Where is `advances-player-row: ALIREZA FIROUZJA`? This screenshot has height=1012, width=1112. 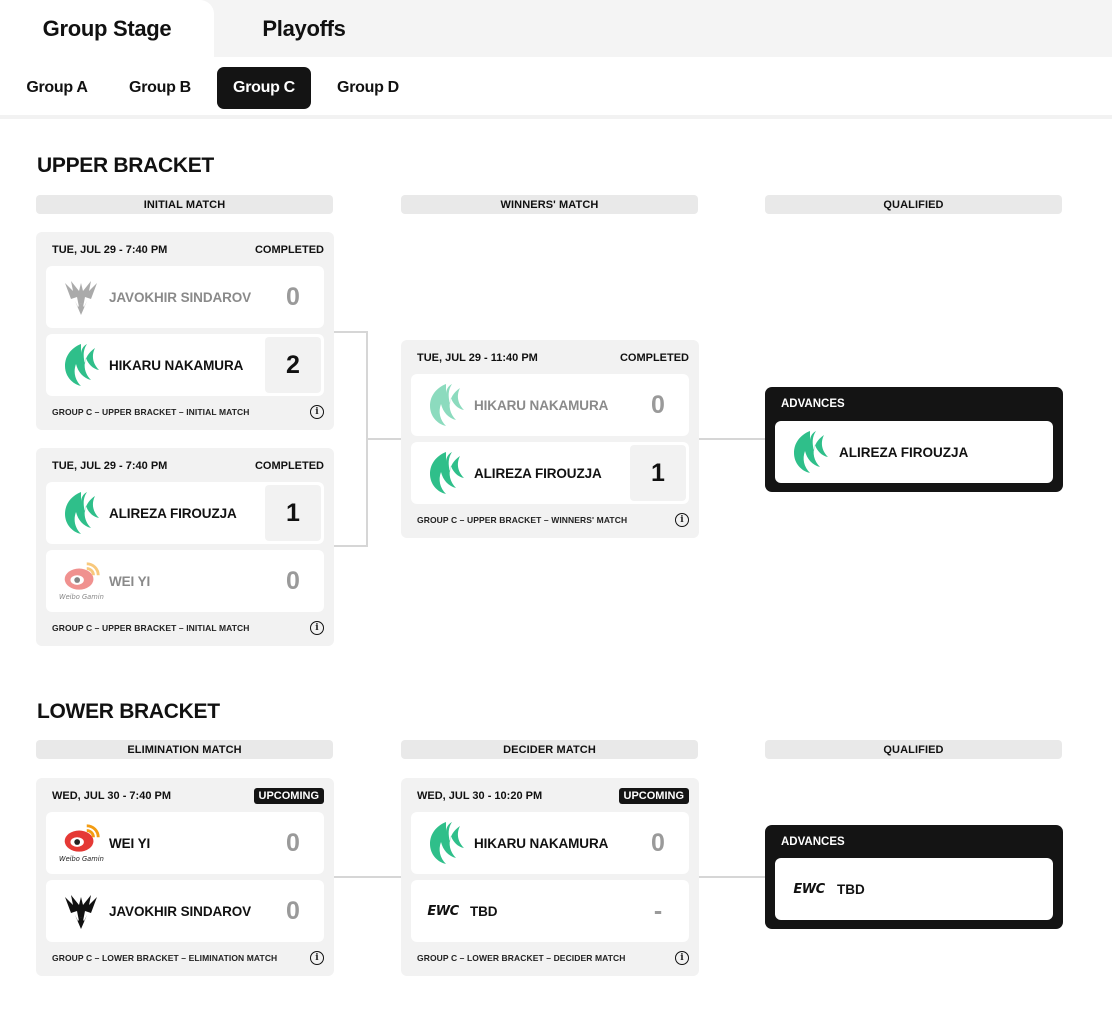 advances-player-row: ALIREZA FIROUZJA is located at coordinates (914, 452).